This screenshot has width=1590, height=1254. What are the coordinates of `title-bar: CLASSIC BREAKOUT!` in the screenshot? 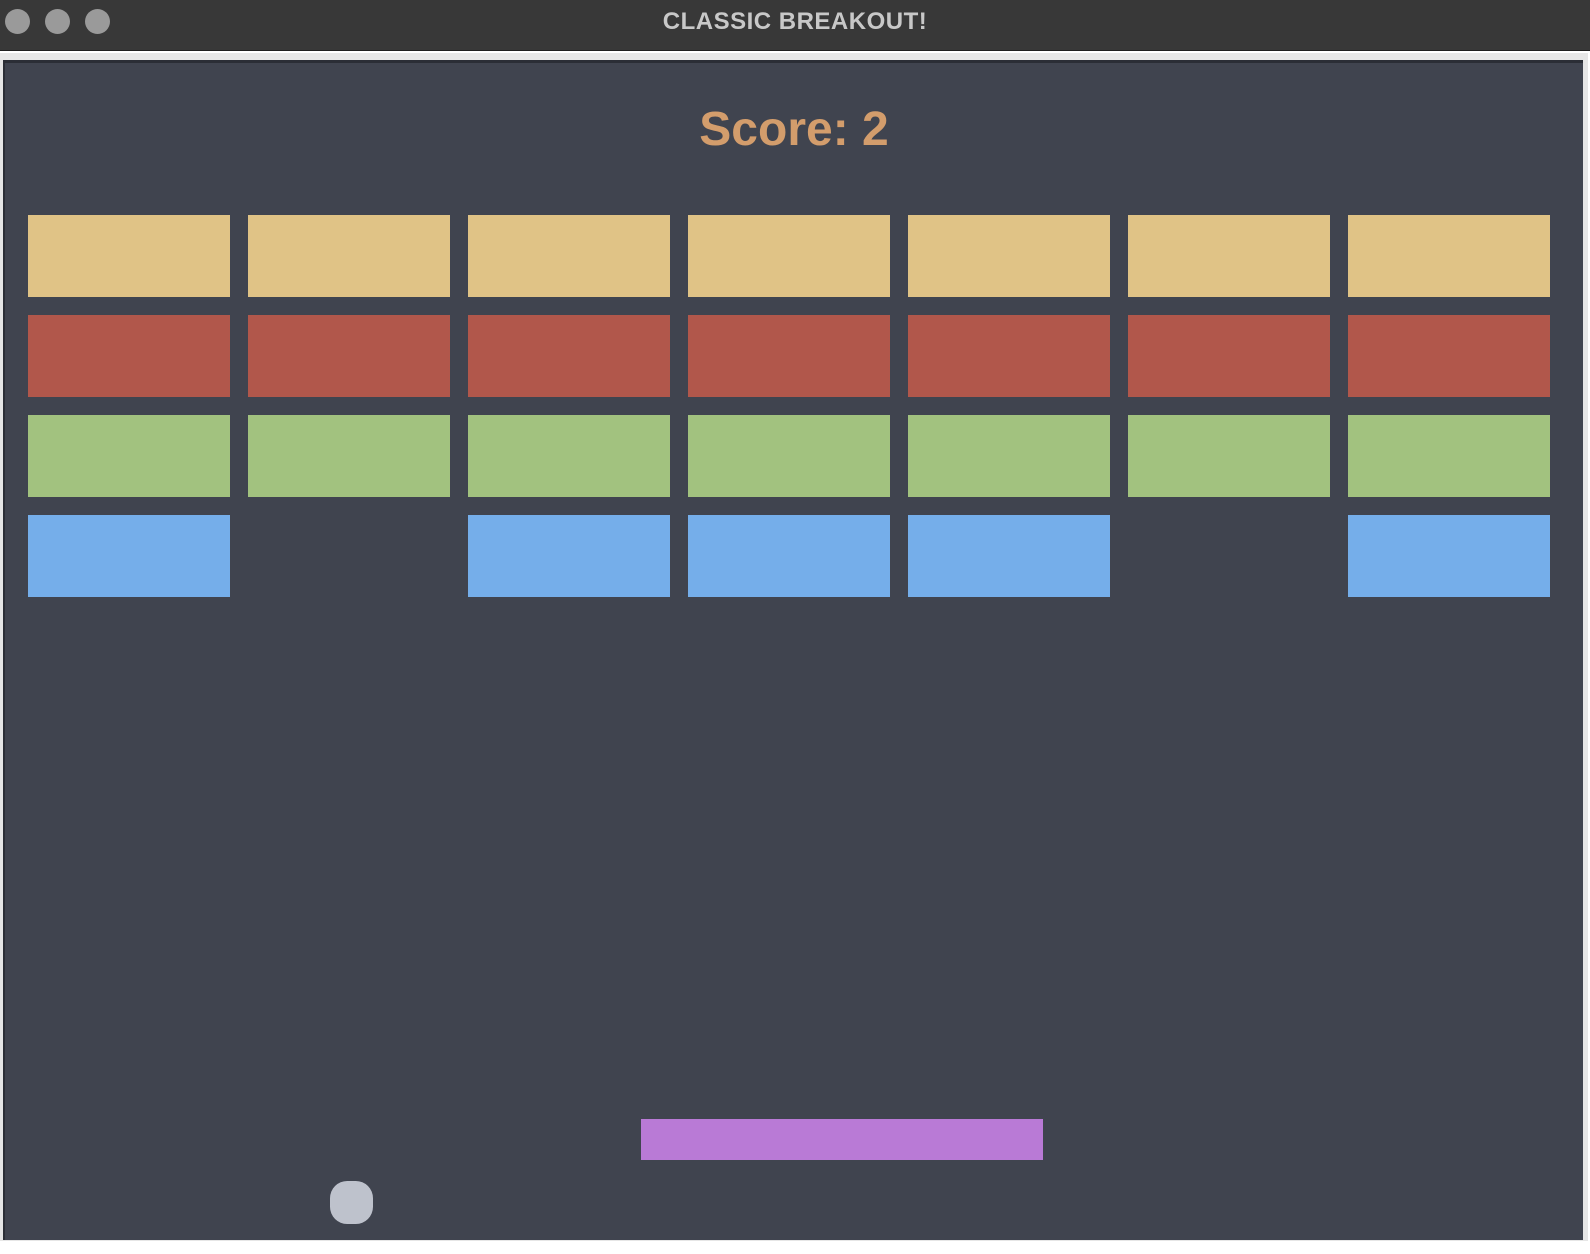 It's located at (795, 25).